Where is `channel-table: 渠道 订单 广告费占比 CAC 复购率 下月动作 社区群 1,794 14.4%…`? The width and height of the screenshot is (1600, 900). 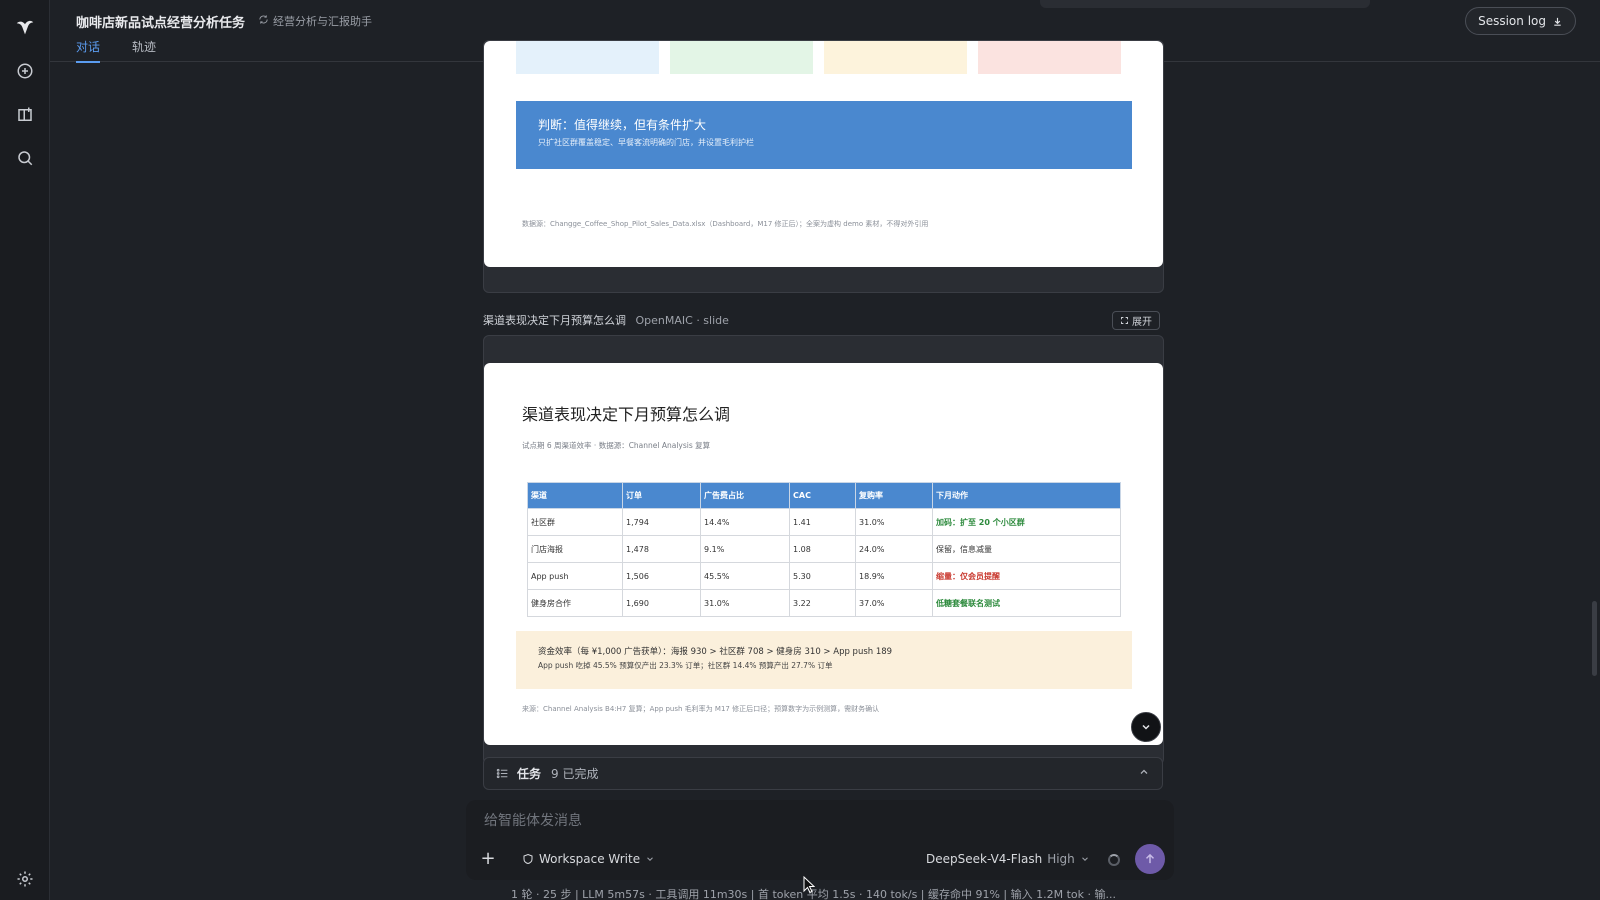
channel-table: 渠道 订单 广告费占比 CAC 复购率 下月动作 社区群 1,794 14.4%… is located at coordinates (824, 549).